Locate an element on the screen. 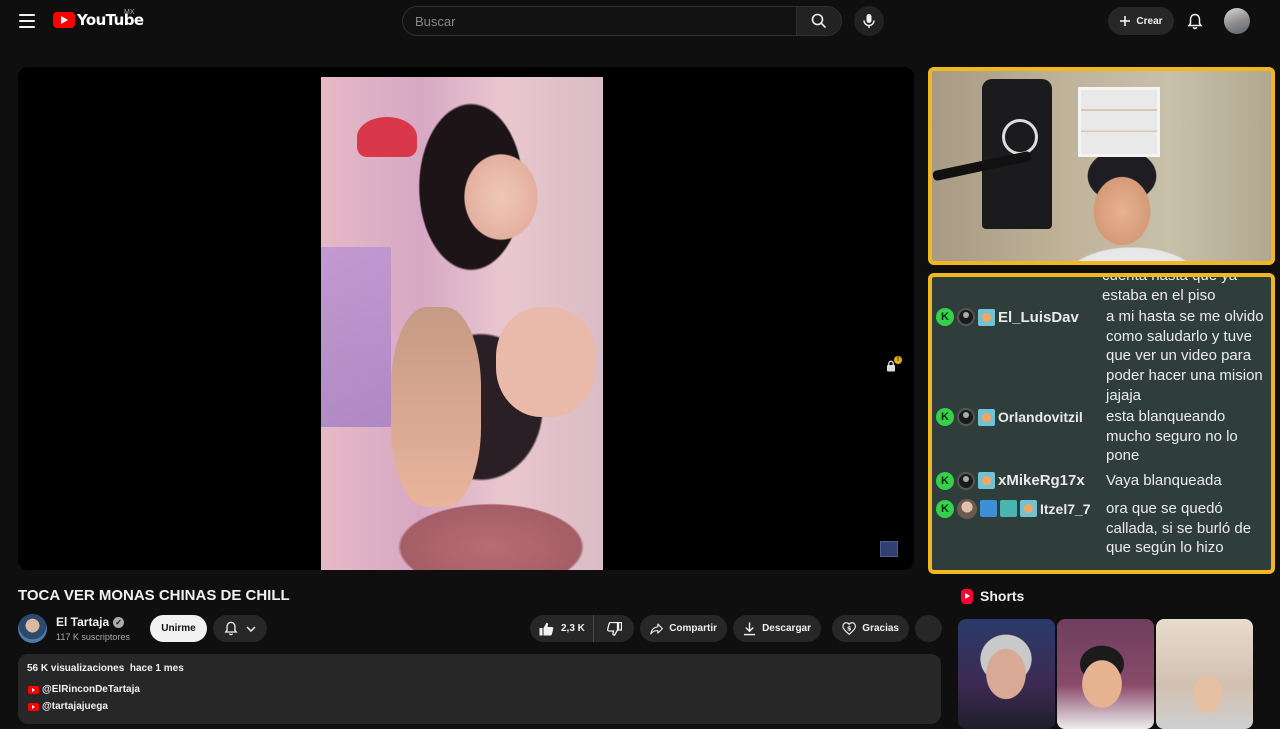 The height and width of the screenshot is (729, 1280). shorts-icon is located at coordinates (967, 596).